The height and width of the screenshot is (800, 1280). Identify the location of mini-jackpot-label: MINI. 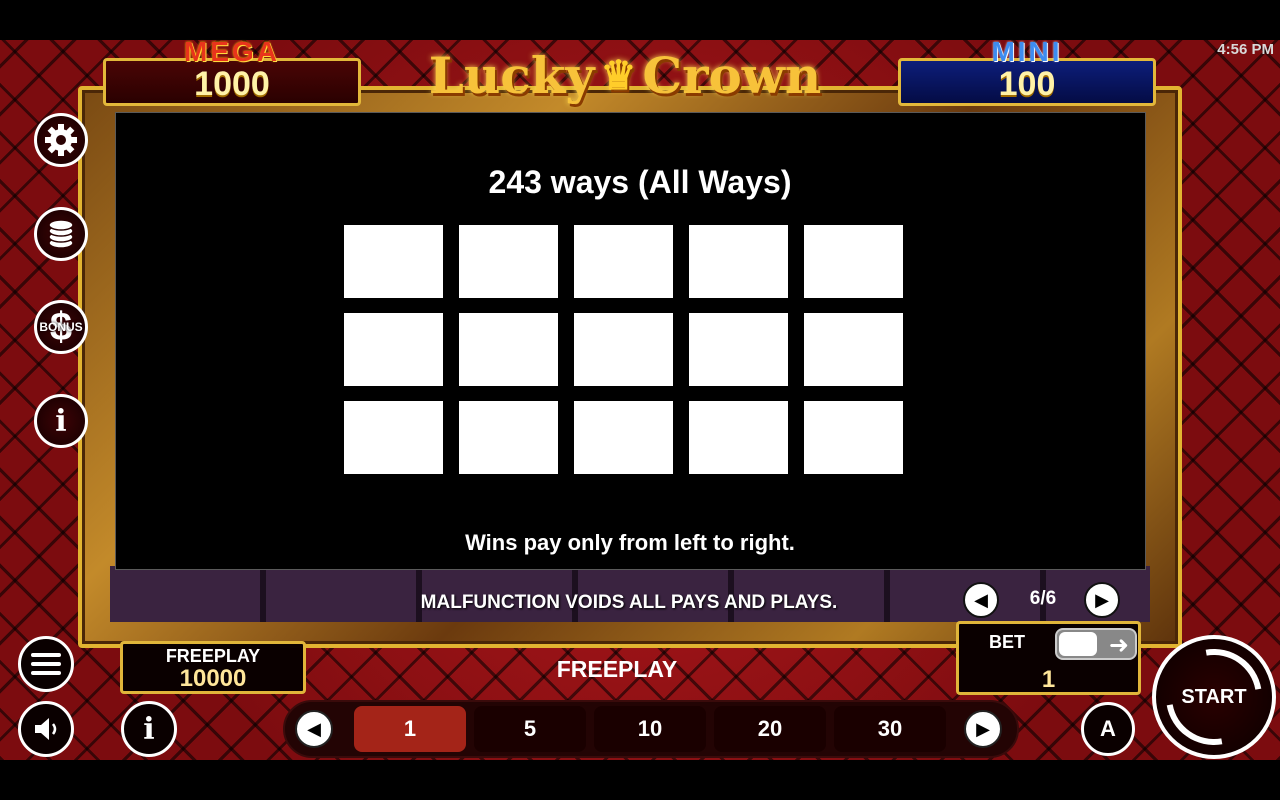
(1027, 51).